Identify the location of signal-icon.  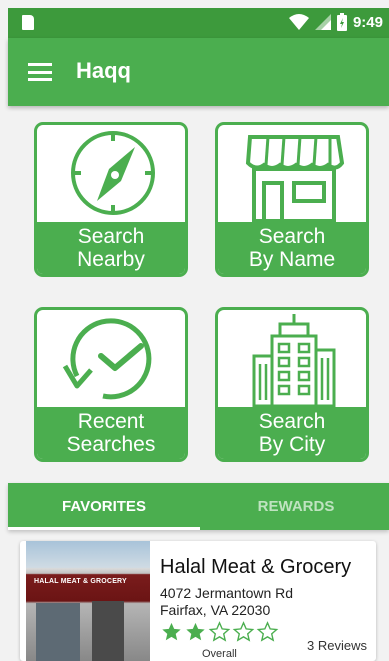
(322, 22).